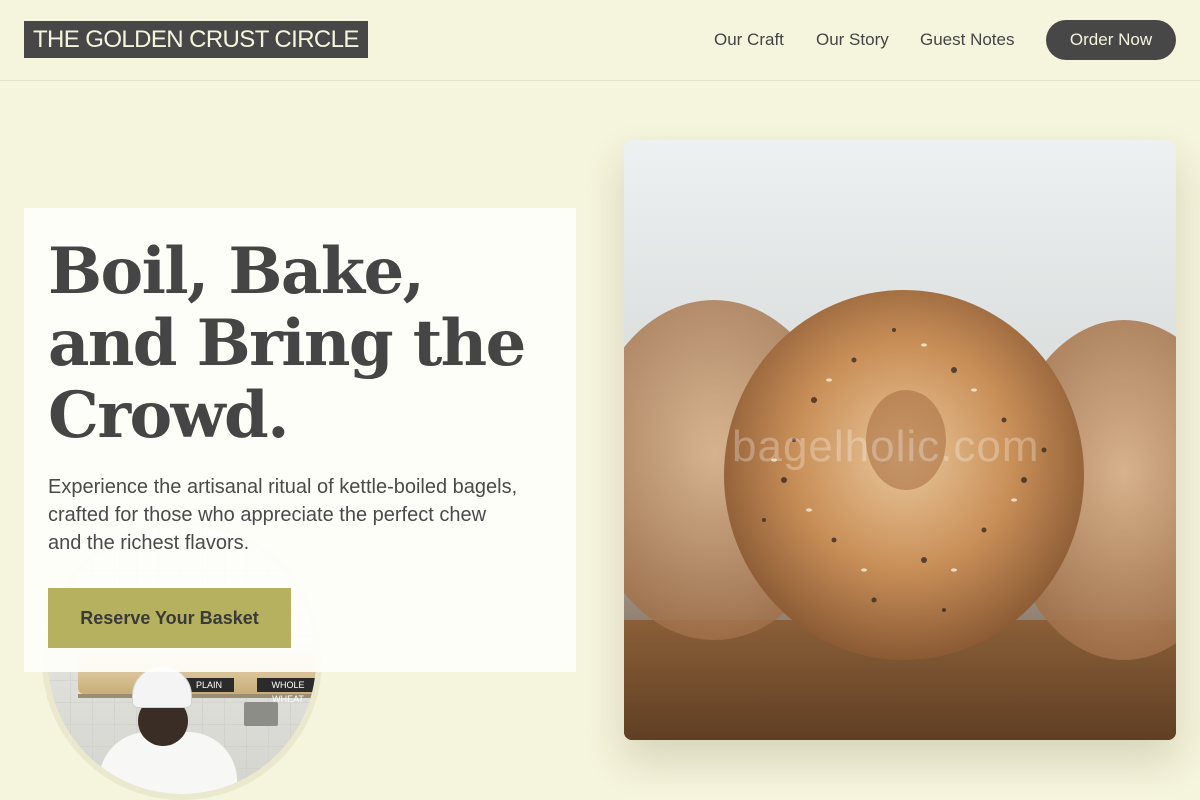 The width and height of the screenshot is (1200, 800). Describe the element at coordinates (886, 446) in the screenshot. I see `watermark-text: bagelholic.com` at that location.